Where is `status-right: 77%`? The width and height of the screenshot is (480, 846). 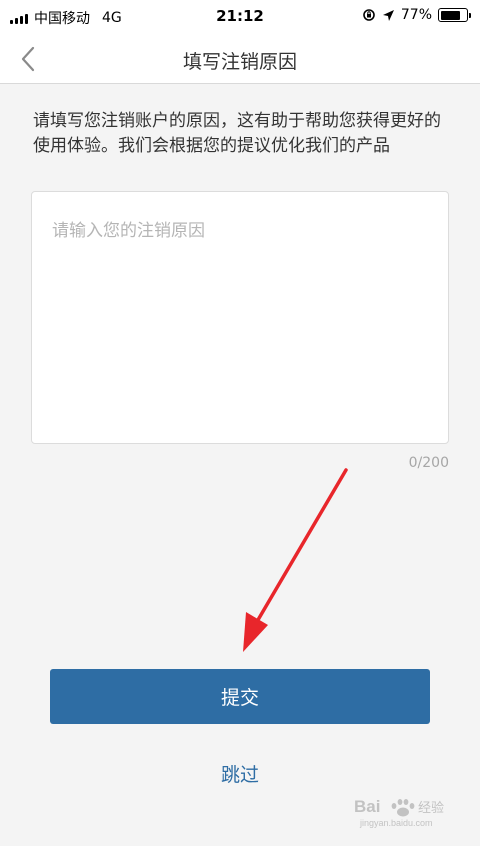
status-right: 77% is located at coordinates (416, 15).